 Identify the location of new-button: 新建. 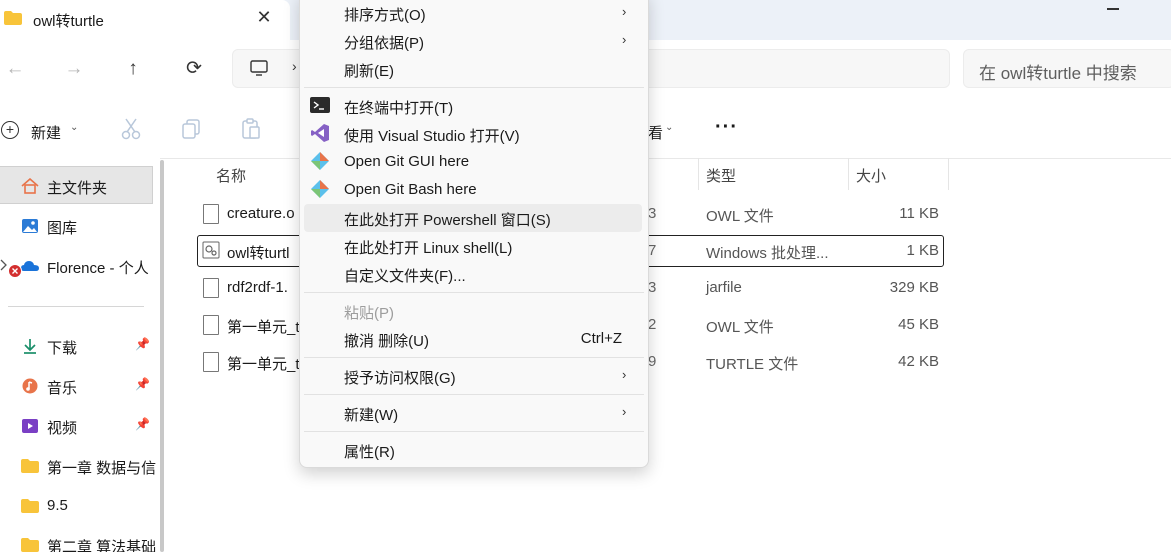
(46, 132).